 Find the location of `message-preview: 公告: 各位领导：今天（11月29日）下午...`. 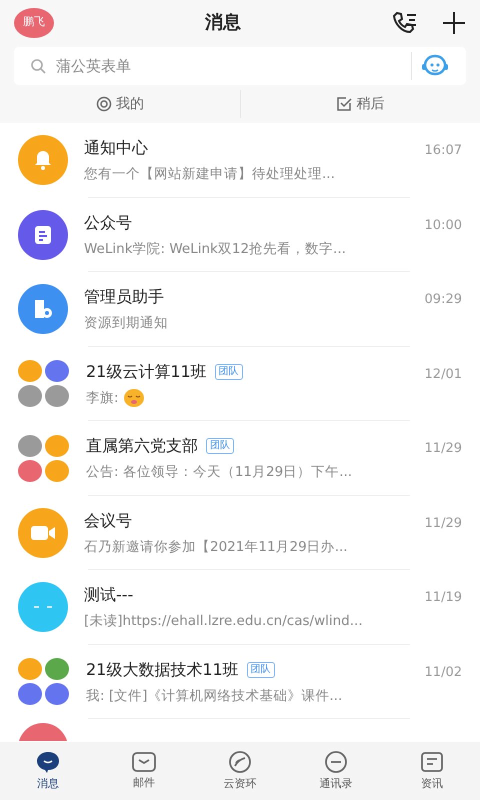

message-preview: 公告: 各位领导：今天（11月29日）下午... is located at coordinates (219, 472).